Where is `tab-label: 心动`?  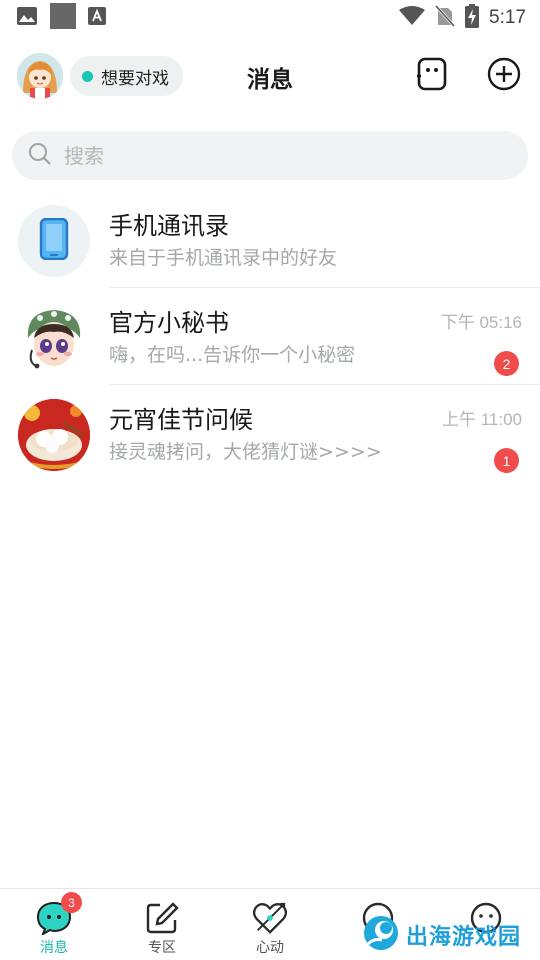
tab-label: 心动 is located at coordinates (270, 948).